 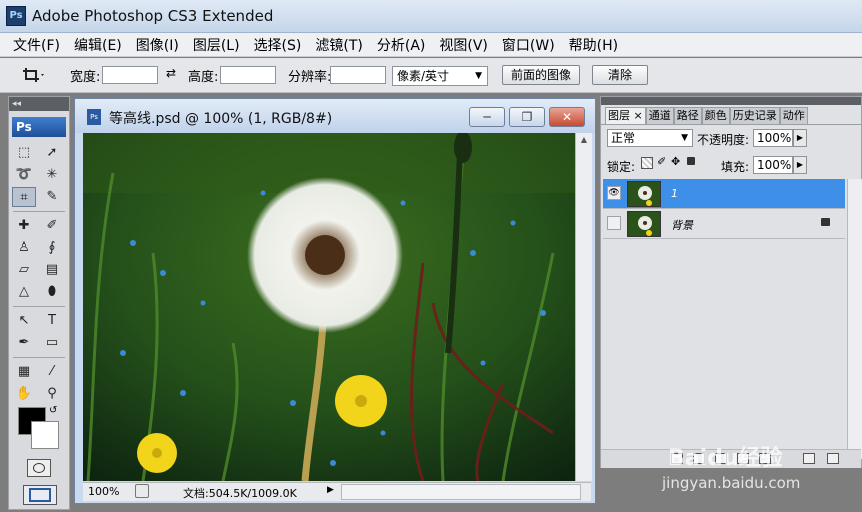 I want to click on app-title: Adobe Photoshop CS3 Extended, so click(x=153, y=16).